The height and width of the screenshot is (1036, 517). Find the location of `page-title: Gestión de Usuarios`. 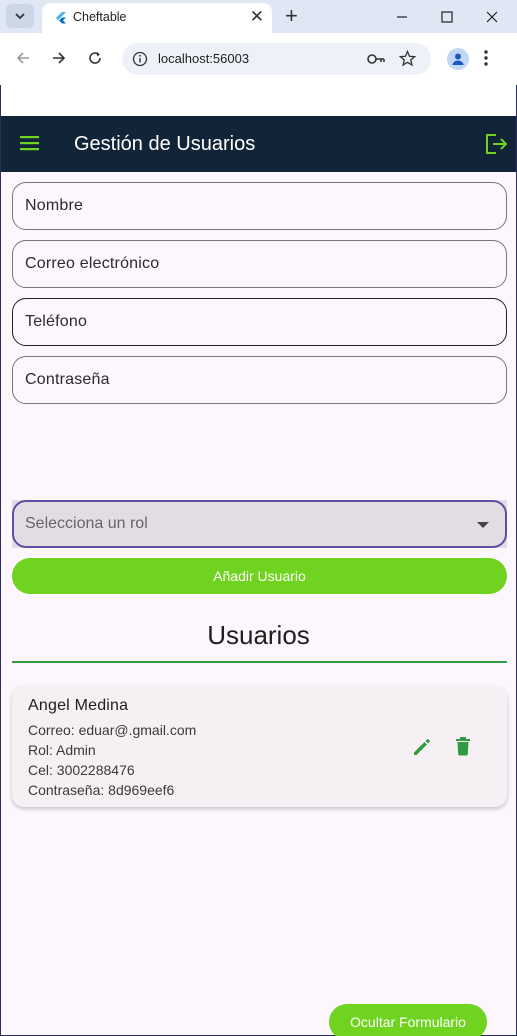

page-title: Gestión de Usuarios is located at coordinates (165, 144).